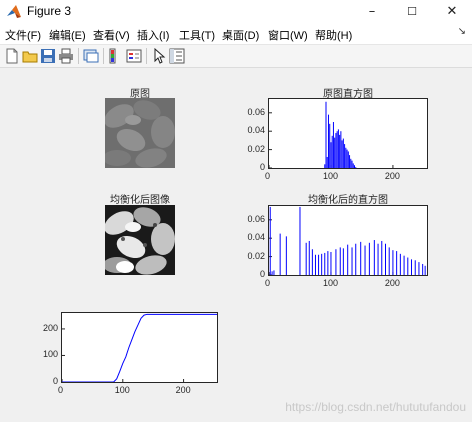 The width and height of the screenshot is (472, 422). Describe the element at coordinates (236, 12) in the screenshot. I see `title-bar: Figure 3 – ☐ ✕` at that location.